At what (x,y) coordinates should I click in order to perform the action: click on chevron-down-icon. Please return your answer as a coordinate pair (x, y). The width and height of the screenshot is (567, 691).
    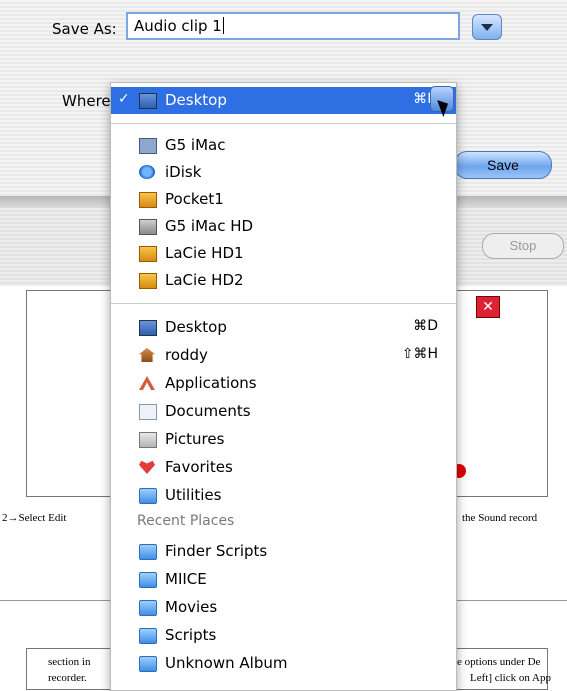
    Looking at the image, I should click on (487, 27).